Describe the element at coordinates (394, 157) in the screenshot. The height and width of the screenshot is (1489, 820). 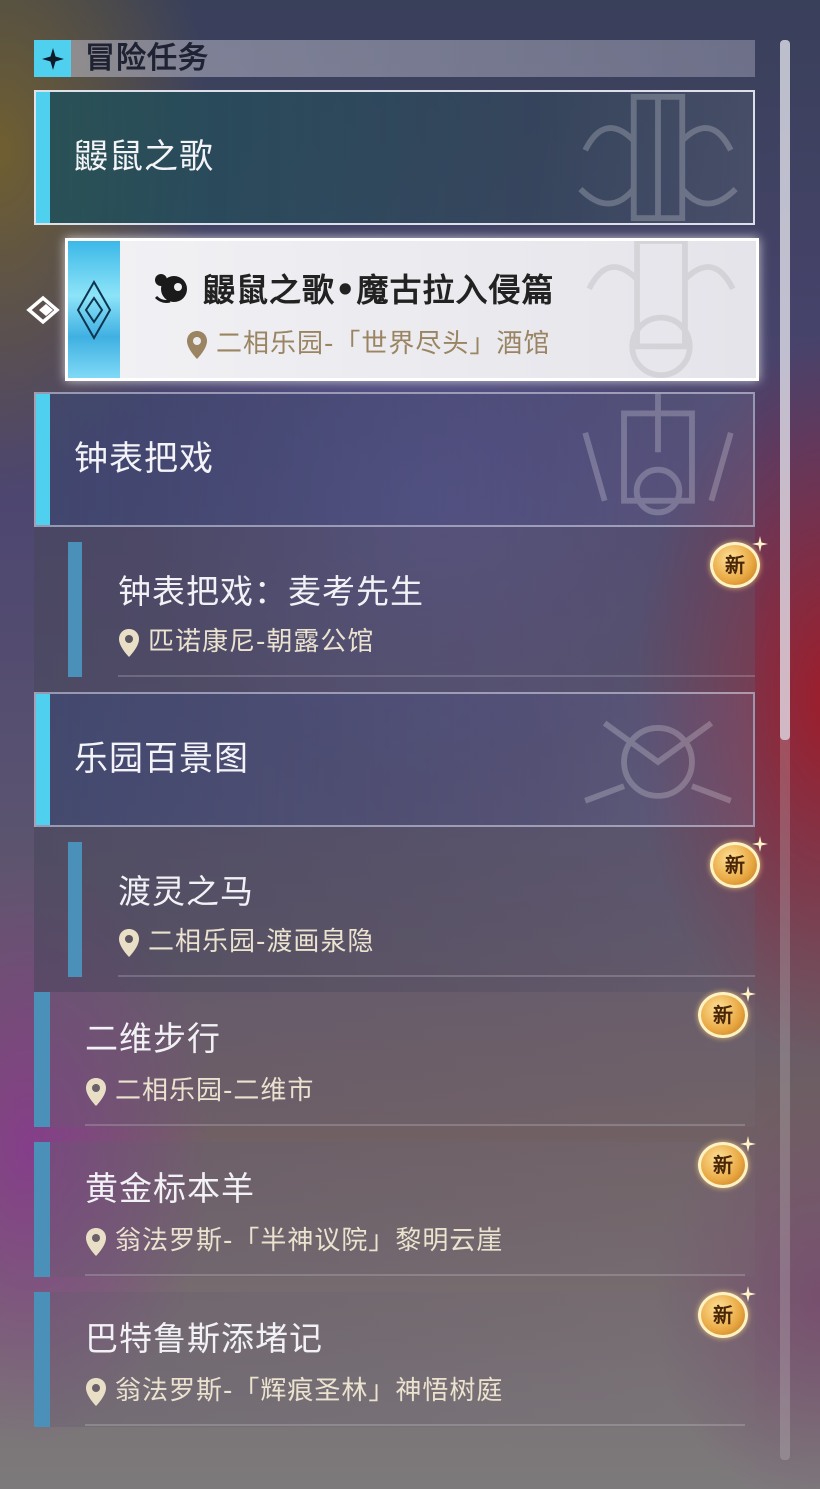
I see `category-mole-song: 鼹鼠之歌` at that location.